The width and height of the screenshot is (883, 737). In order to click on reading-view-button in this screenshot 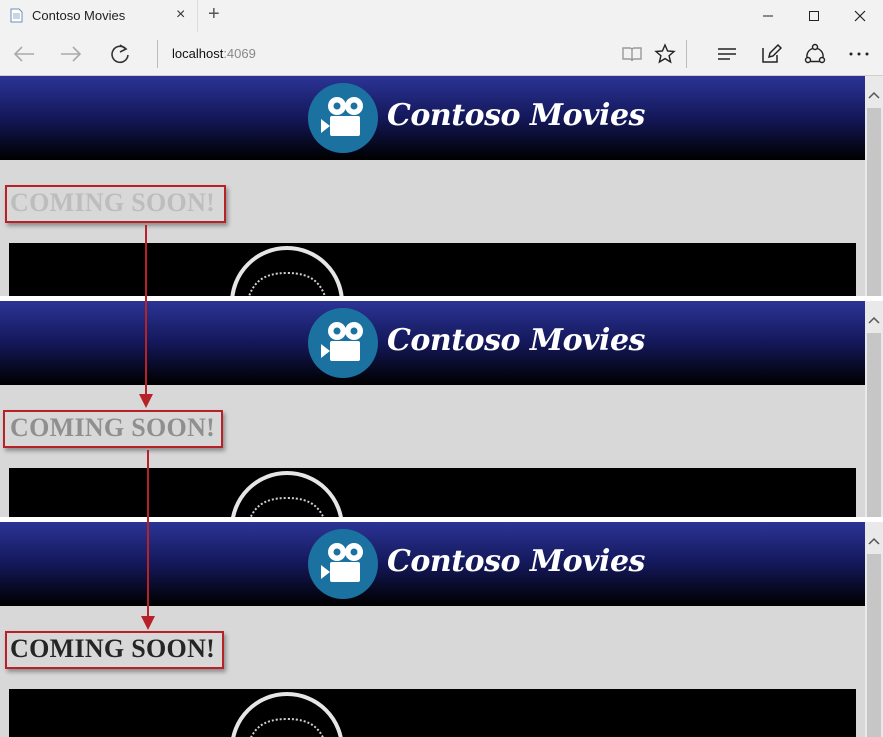, I will do `click(632, 54)`.